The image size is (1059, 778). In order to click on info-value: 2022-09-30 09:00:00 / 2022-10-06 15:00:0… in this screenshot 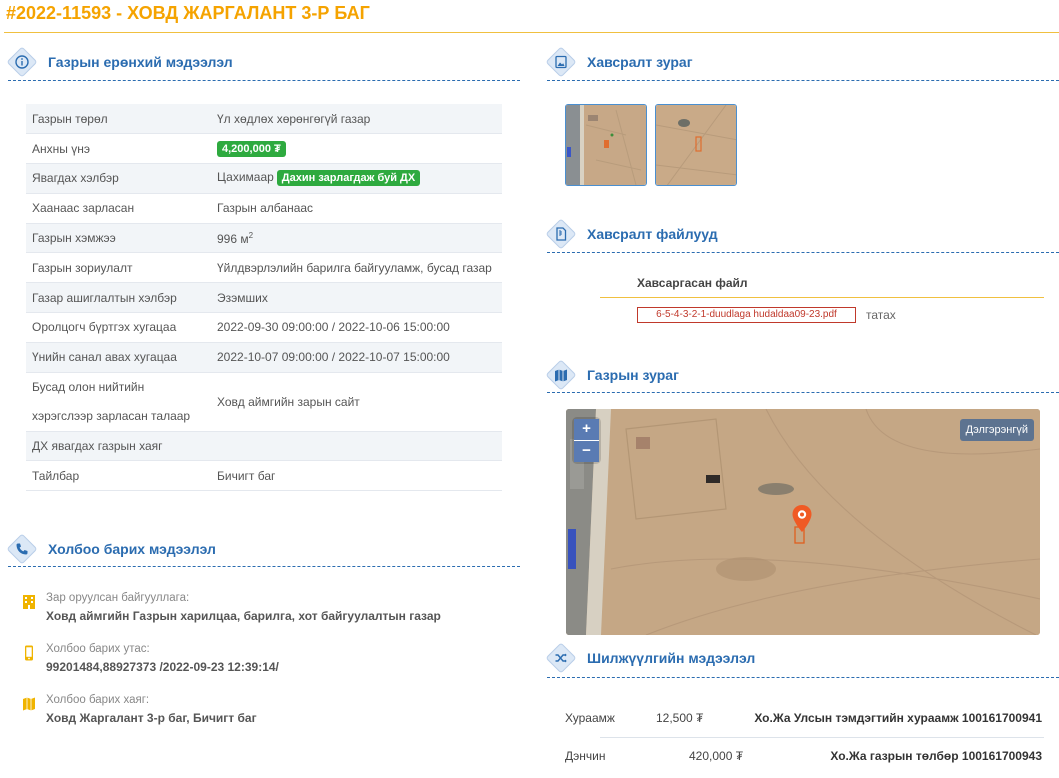, I will do `click(356, 327)`.